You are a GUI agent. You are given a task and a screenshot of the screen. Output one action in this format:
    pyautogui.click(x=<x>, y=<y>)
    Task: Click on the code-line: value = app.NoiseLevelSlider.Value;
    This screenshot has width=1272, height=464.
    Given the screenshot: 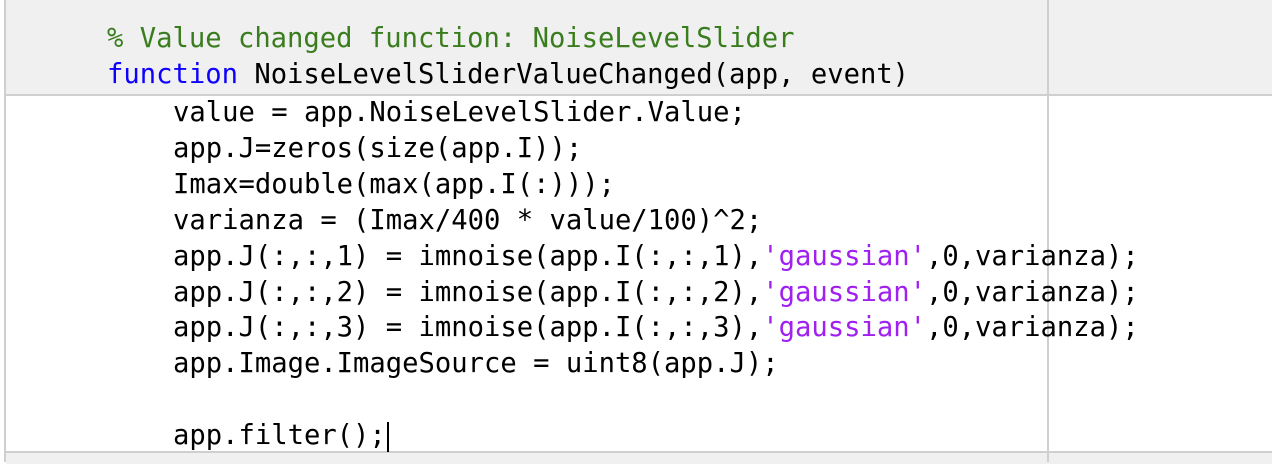 What is the action you would take?
    pyautogui.click(x=459, y=113)
    